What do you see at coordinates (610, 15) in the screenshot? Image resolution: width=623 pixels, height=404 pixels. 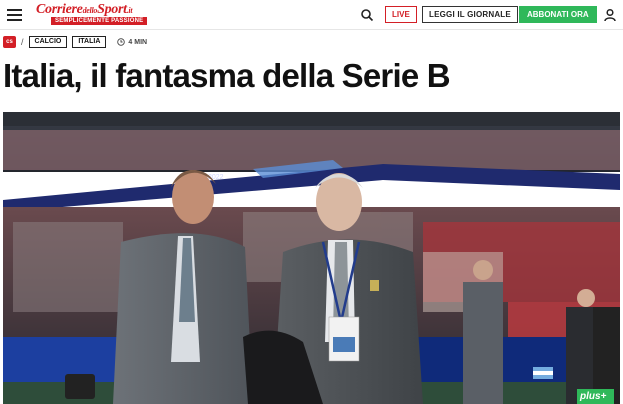 I see `user-icon` at bounding box center [610, 15].